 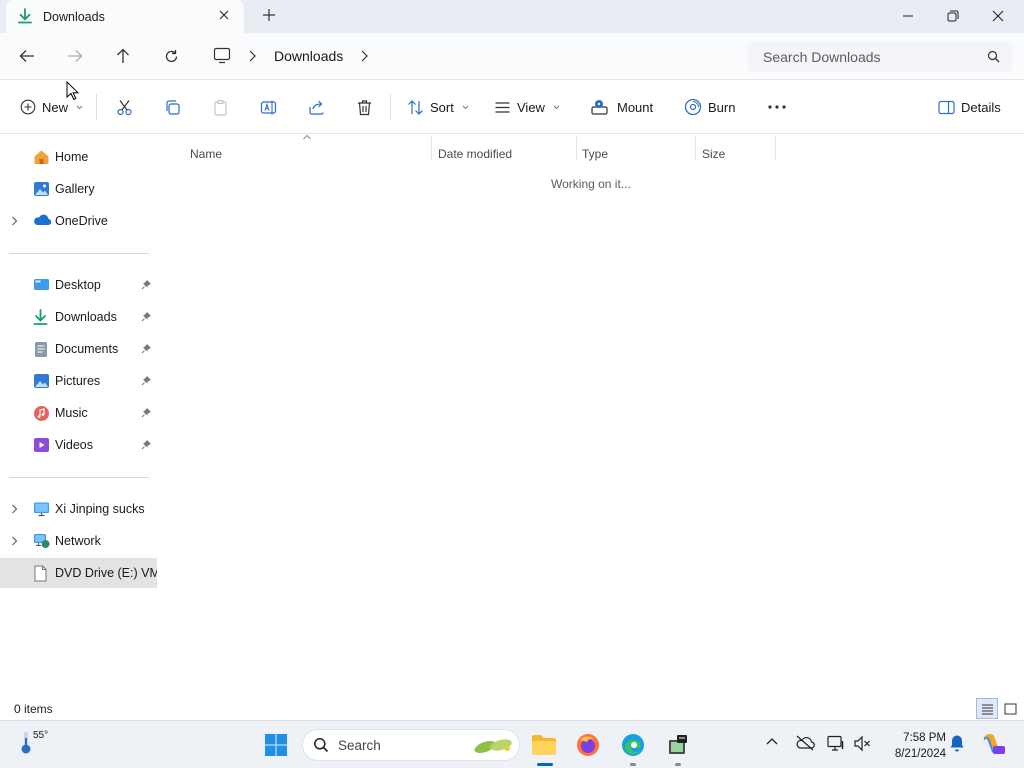 I want to click on taskbar-search-box: Search, so click(x=411, y=745).